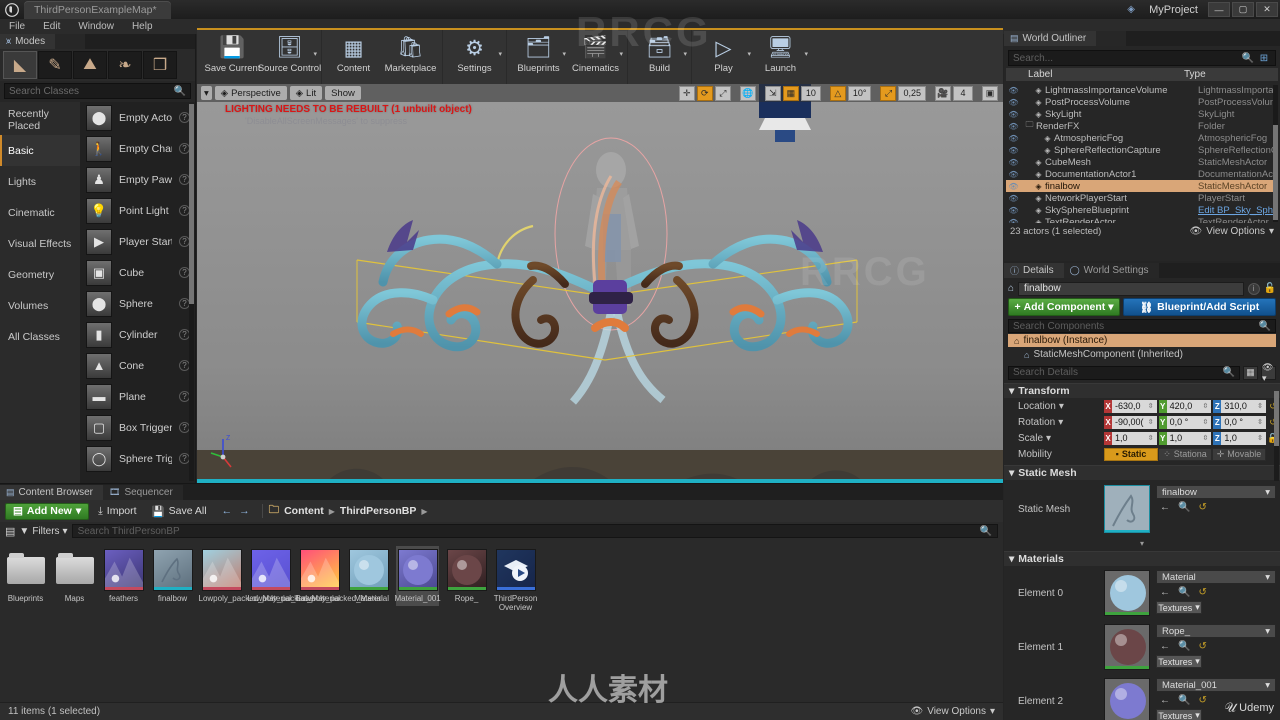 This screenshot has height=720, width=1280. Describe the element at coordinates (963, 93) in the screenshot. I see `camera-speed-value: 4` at that location.